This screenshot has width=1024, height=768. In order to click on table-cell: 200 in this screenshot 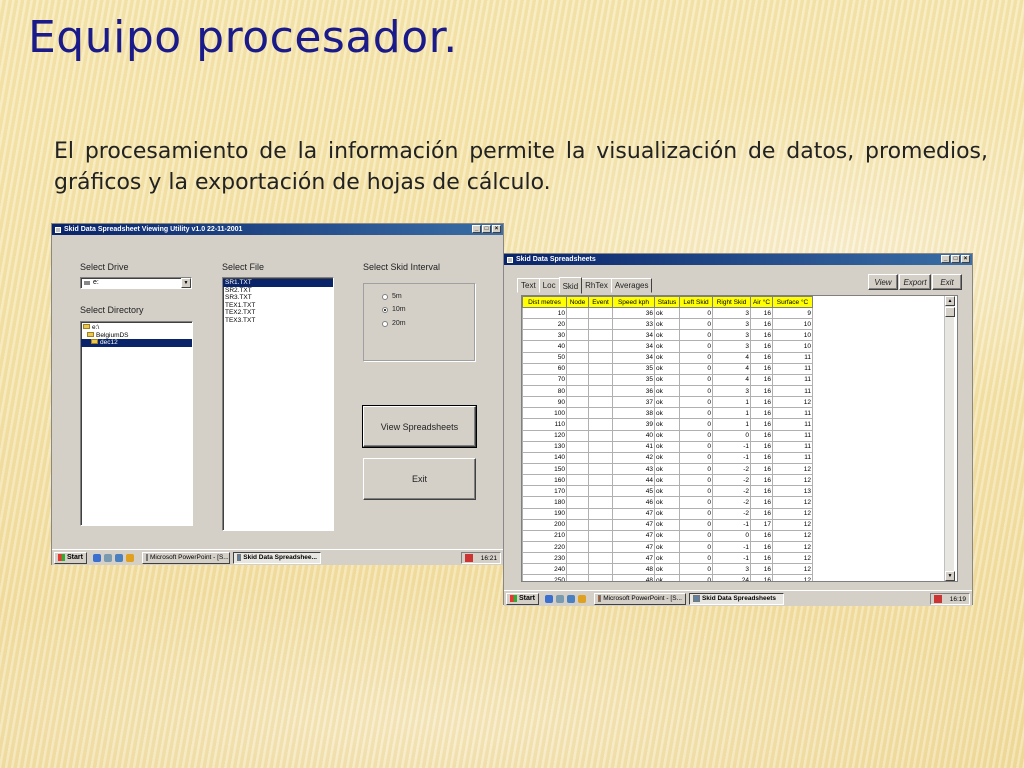, I will do `click(544, 524)`.